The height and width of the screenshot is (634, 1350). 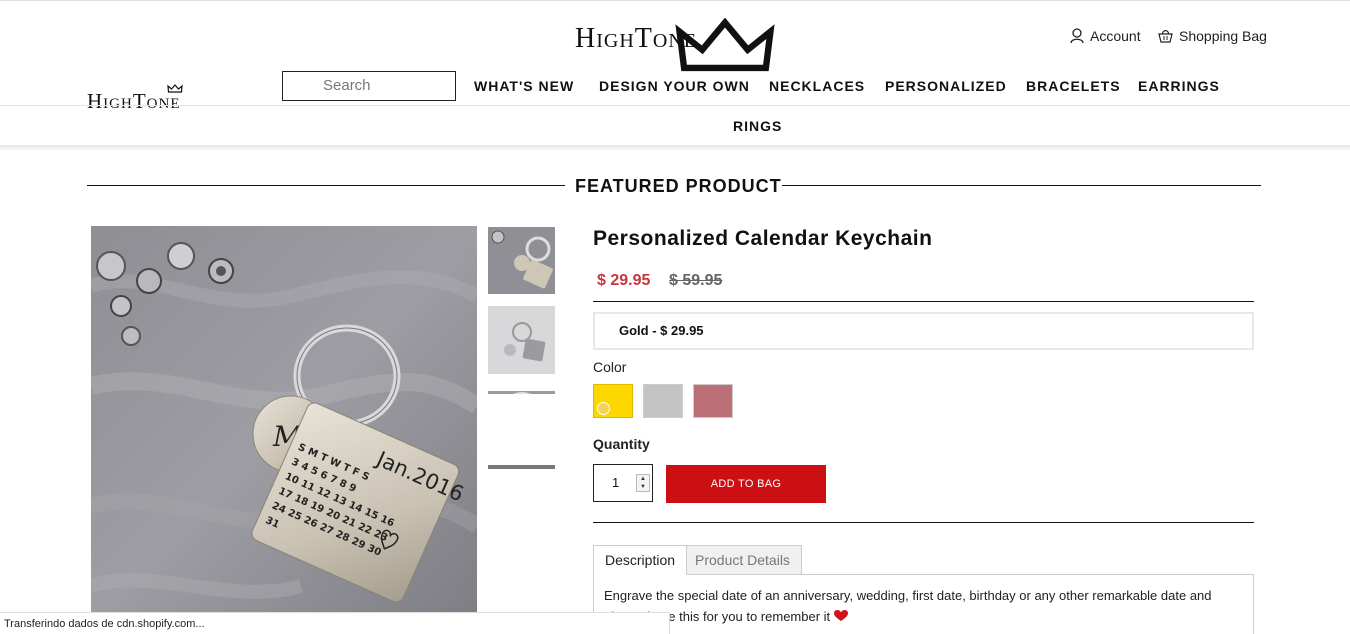 I want to click on top-border, so click(x=675, y=0).